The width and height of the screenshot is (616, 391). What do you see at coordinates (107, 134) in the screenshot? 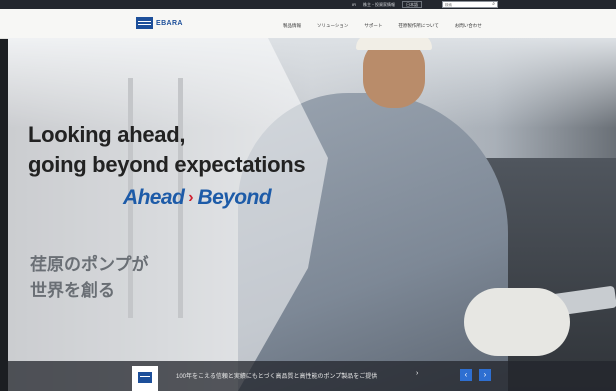
I see `headline-line-1: Looking ahead,` at bounding box center [107, 134].